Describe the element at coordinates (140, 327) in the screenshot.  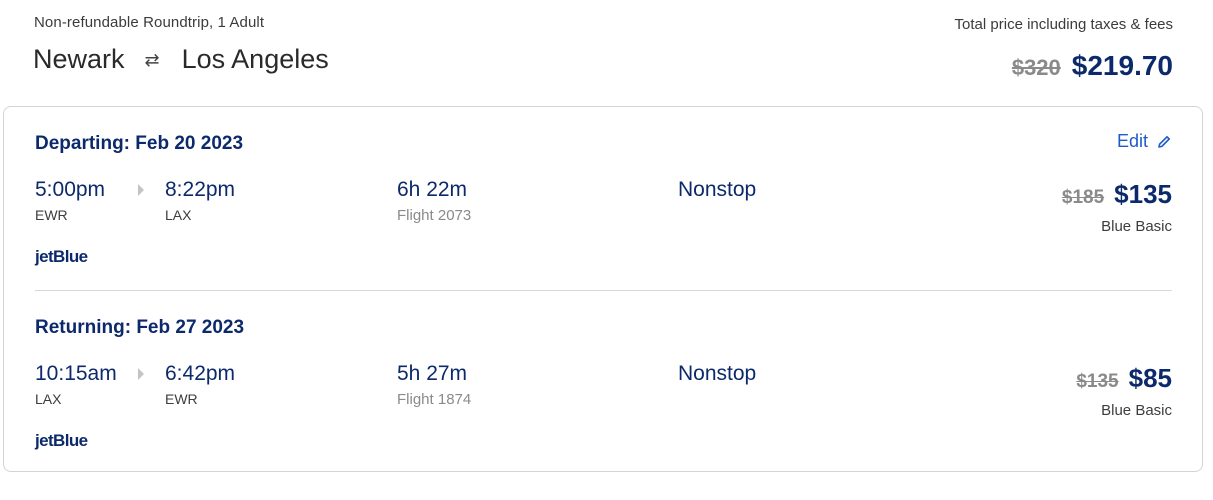
I see `returning-title: Returning: Feb 27 2023` at that location.